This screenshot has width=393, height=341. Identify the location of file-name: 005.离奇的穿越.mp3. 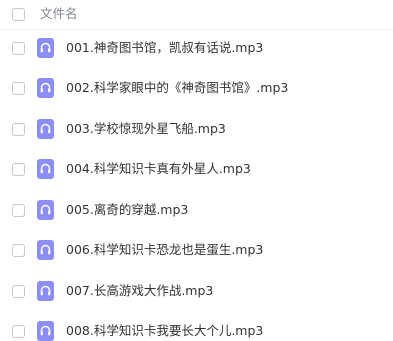
(127, 210).